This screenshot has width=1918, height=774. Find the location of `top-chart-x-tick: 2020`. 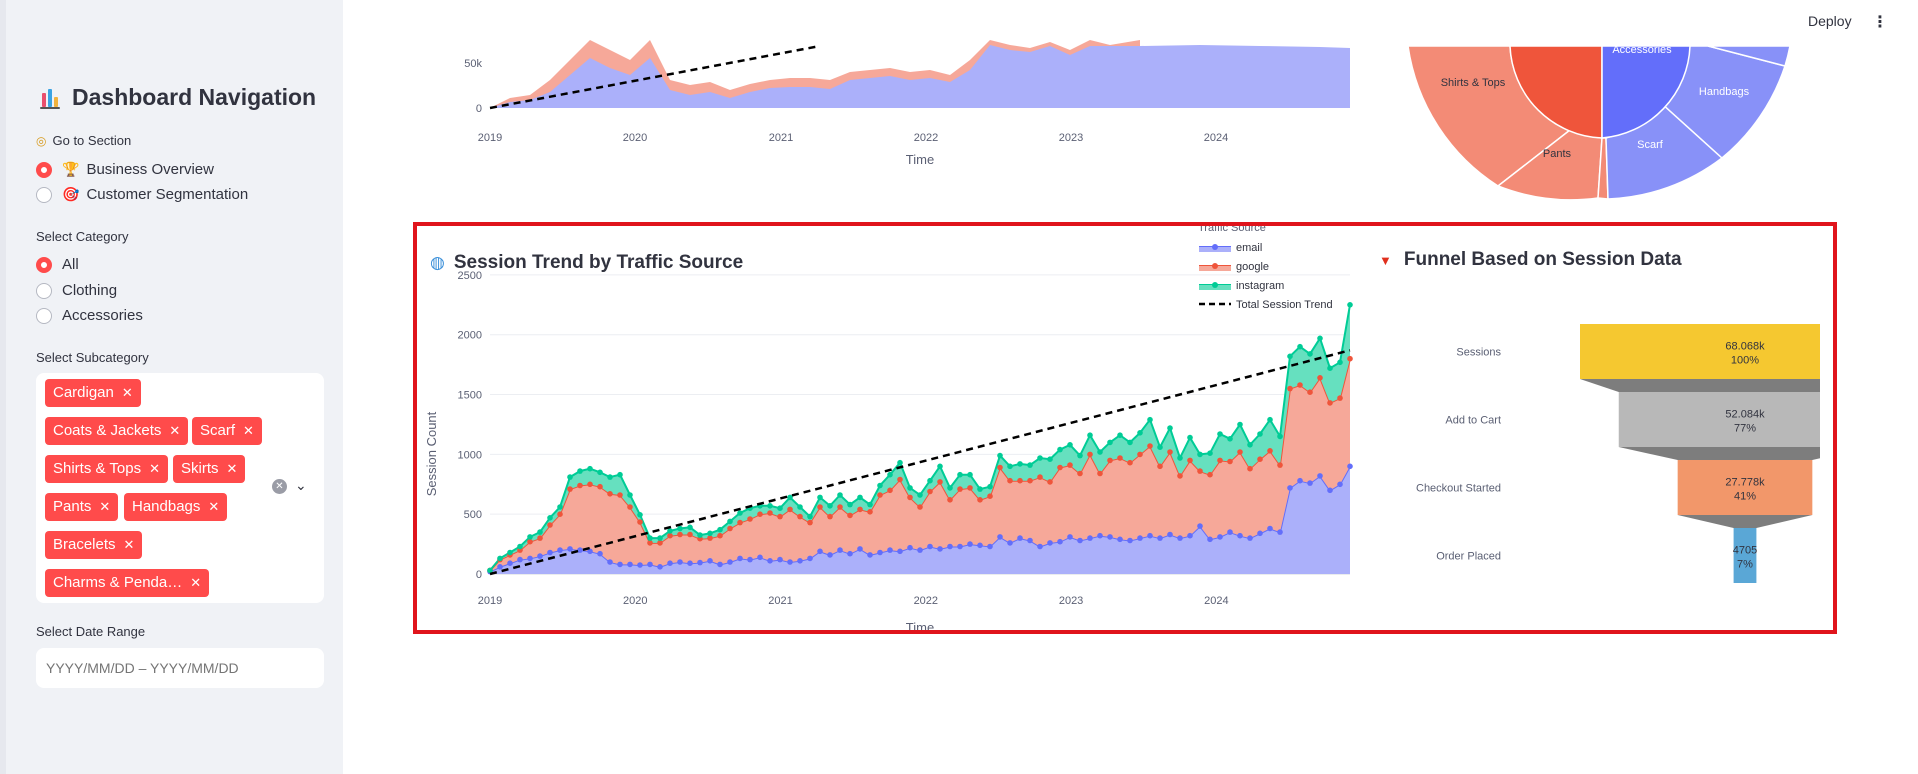

top-chart-x-tick: 2020 is located at coordinates (635, 138).